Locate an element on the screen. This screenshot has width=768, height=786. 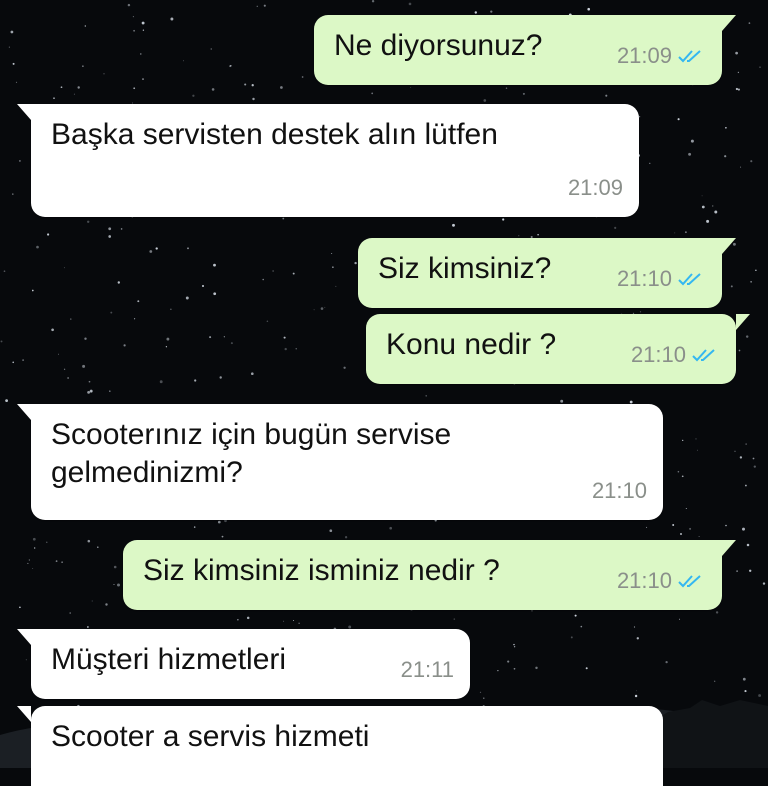
incoming-message: Müşteri hizmetleri 21:11 is located at coordinates (243, 664).